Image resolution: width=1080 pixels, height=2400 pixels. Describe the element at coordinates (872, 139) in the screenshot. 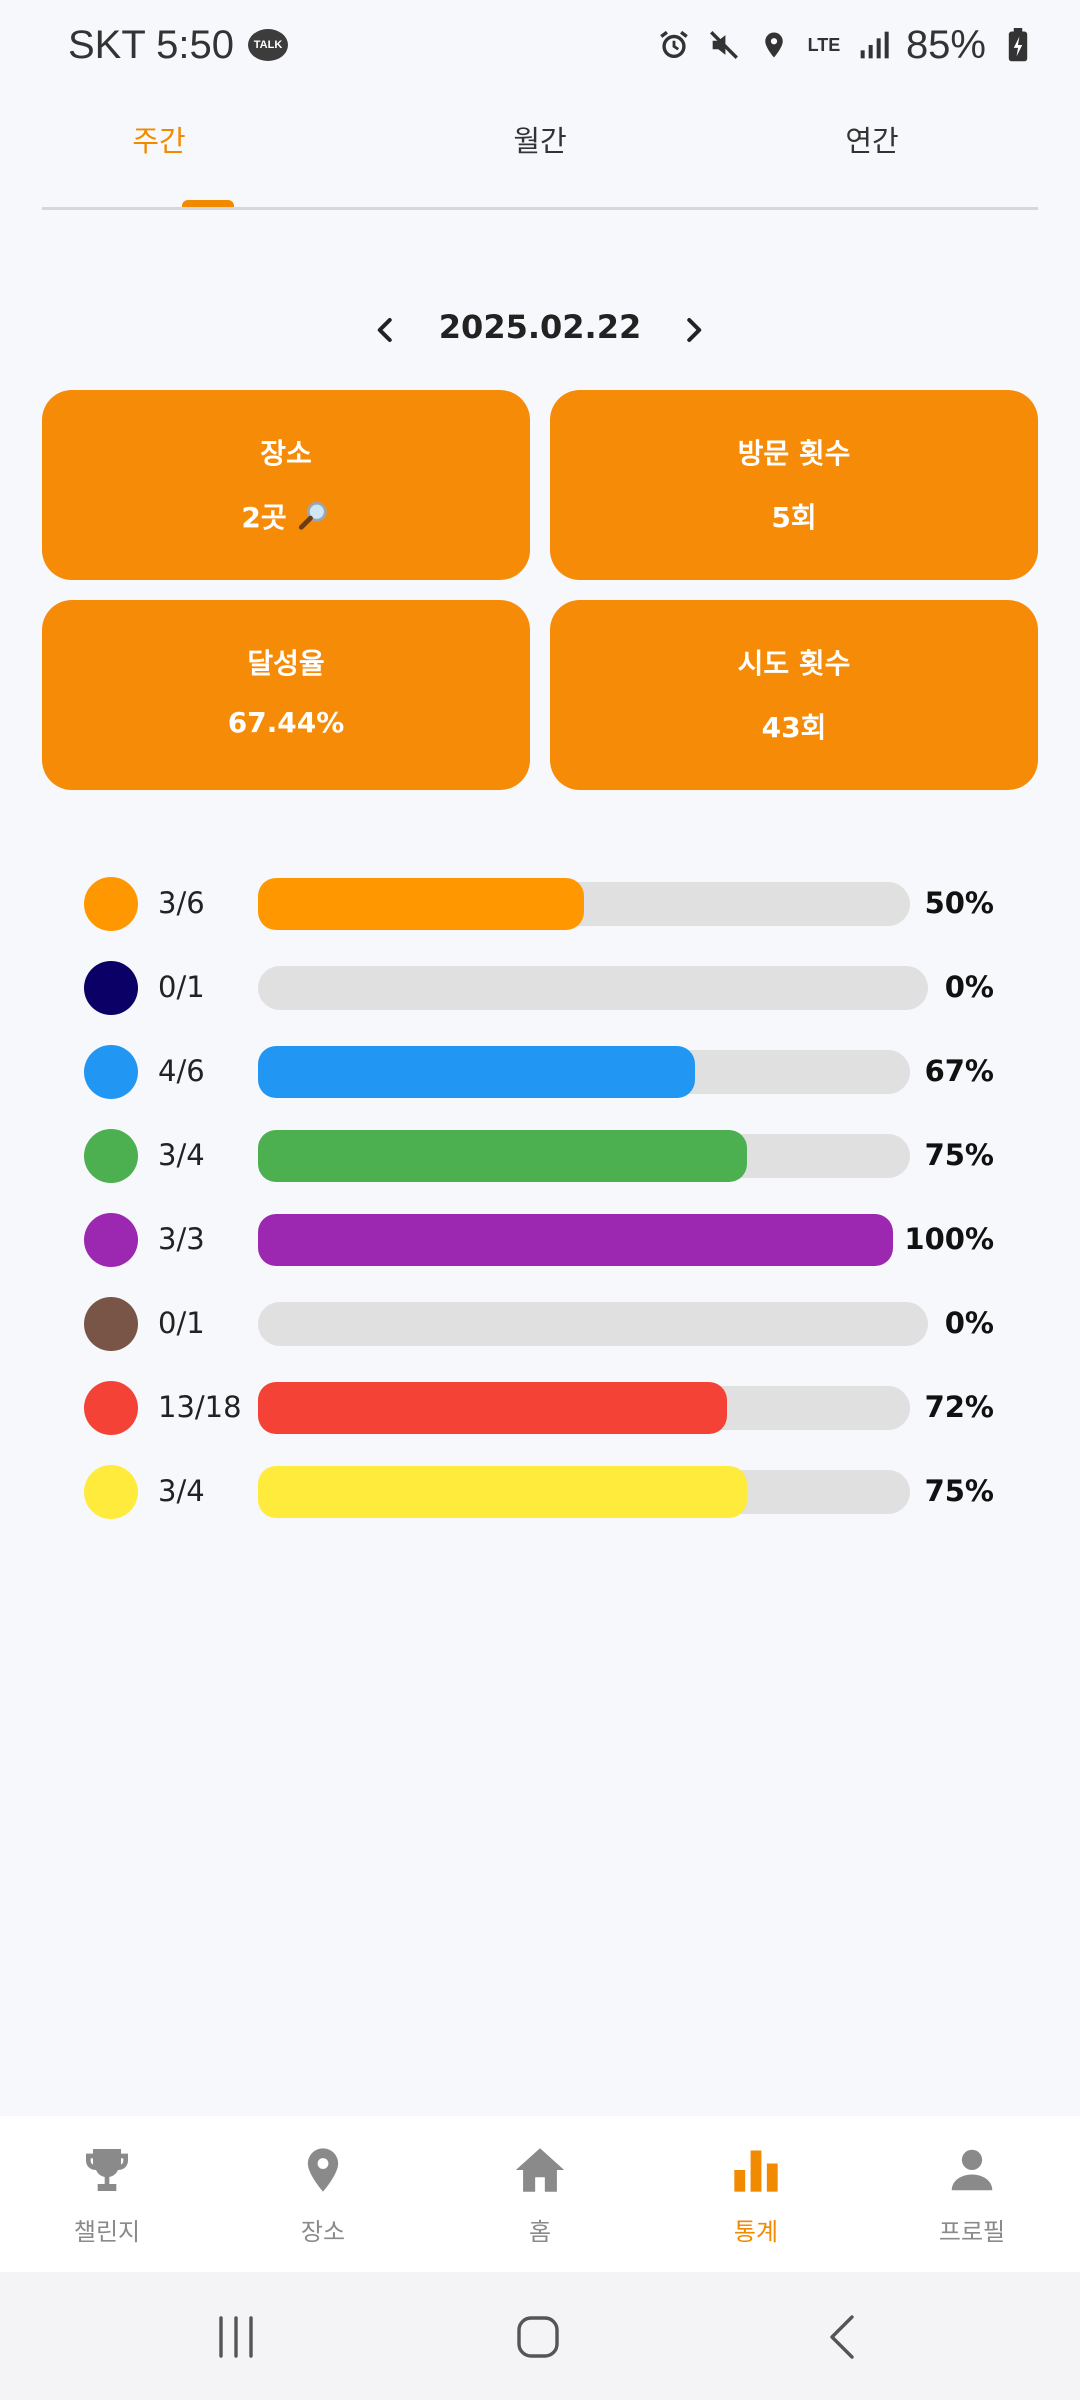

I see `tab-yearly: 연간` at that location.